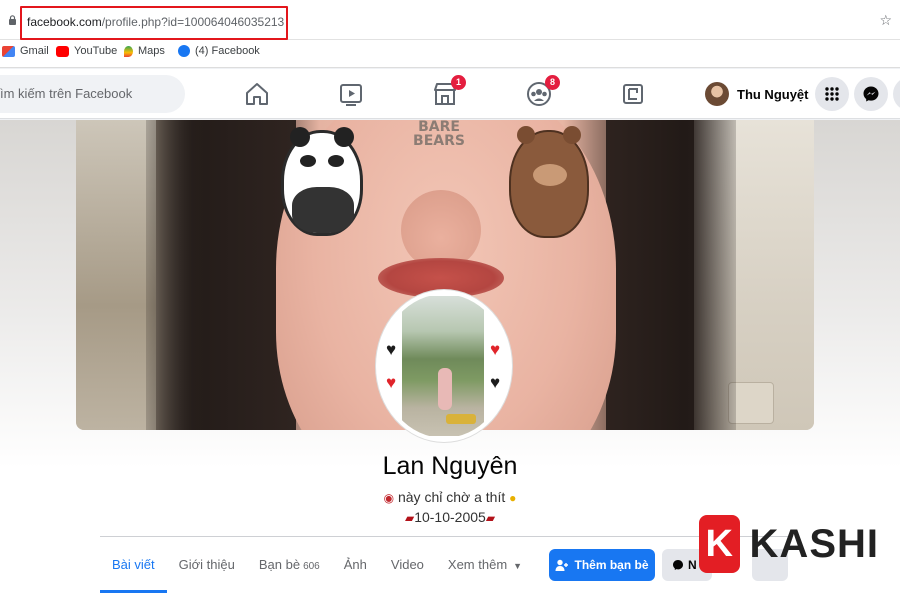 The image size is (900, 603). What do you see at coordinates (450, 466) in the screenshot?
I see `profile-name: Lan Nguyên` at bounding box center [450, 466].